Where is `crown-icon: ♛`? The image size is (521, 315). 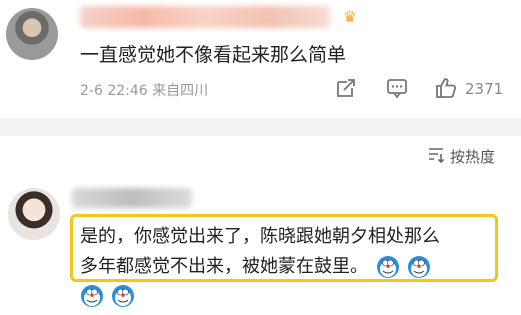
crown-icon: ♛ is located at coordinates (350, 17).